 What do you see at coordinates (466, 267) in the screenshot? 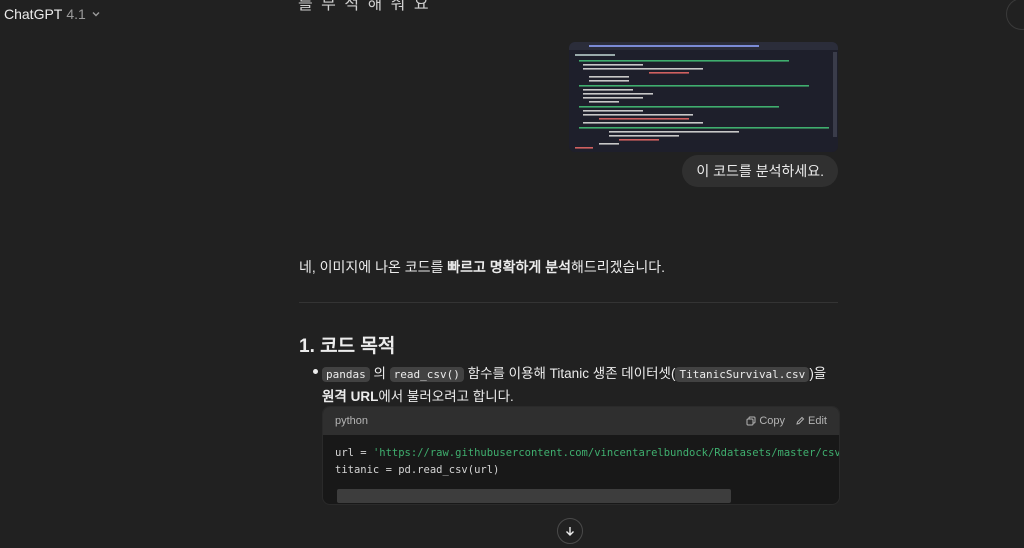
I see `reply-intro-bold-1: 빠르고` at bounding box center [466, 267].